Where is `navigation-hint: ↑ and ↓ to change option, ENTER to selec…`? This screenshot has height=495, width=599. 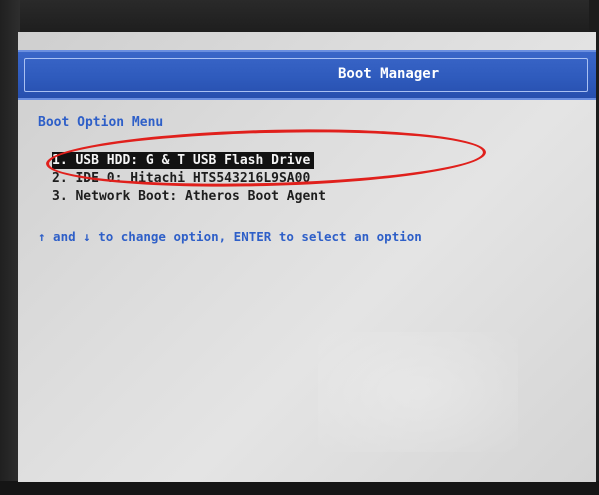
navigation-hint: ↑ and ↓ to change option, ENTER to selec… is located at coordinates (230, 236).